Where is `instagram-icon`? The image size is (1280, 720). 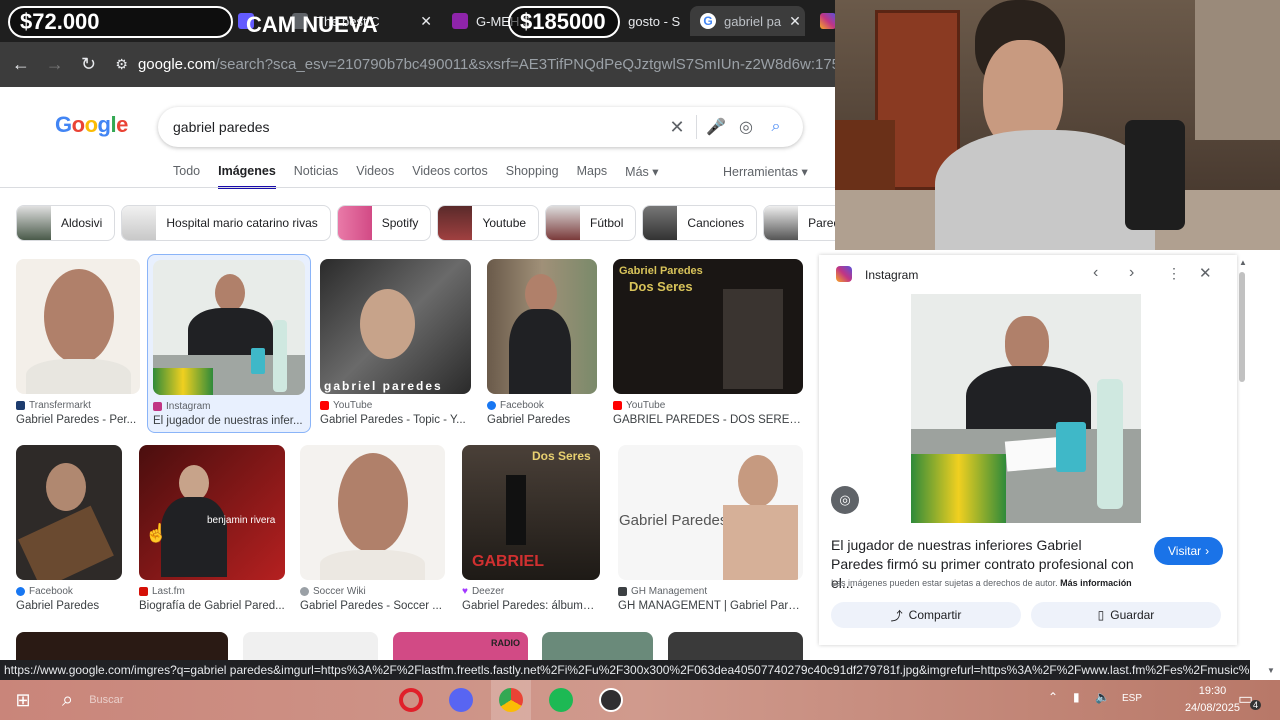
instagram-icon is located at coordinates (828, 21).